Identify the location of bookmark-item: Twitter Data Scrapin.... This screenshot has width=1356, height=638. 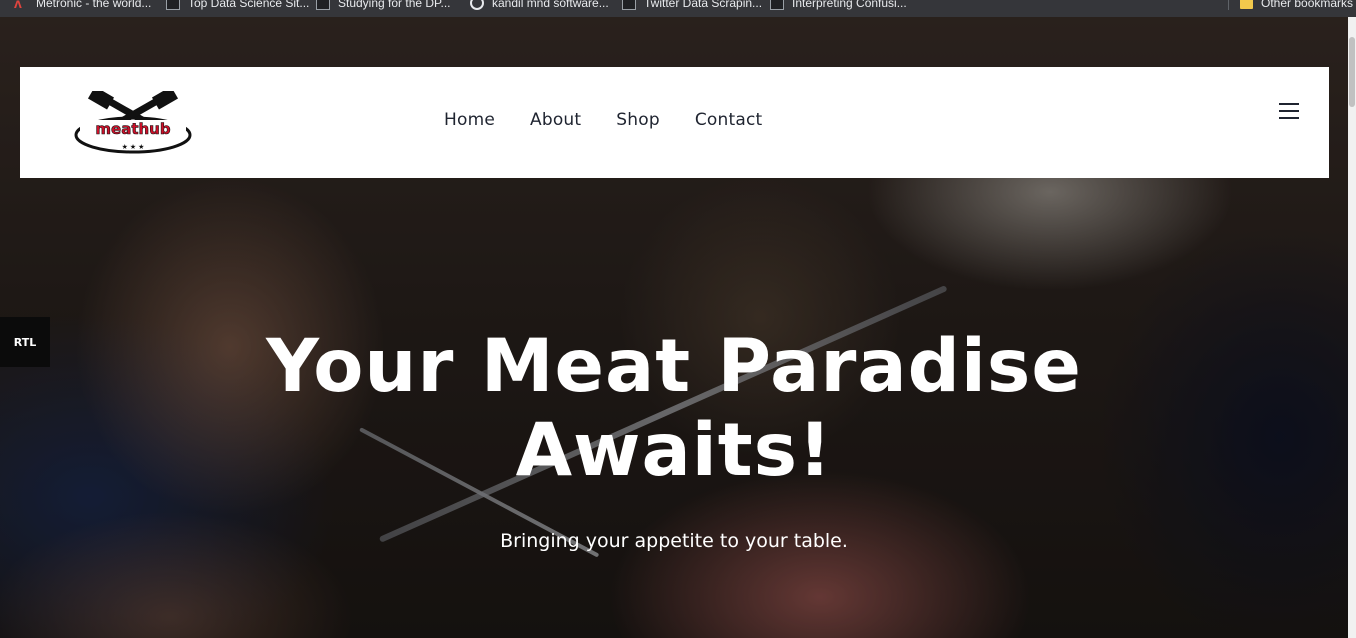
(692, 6).